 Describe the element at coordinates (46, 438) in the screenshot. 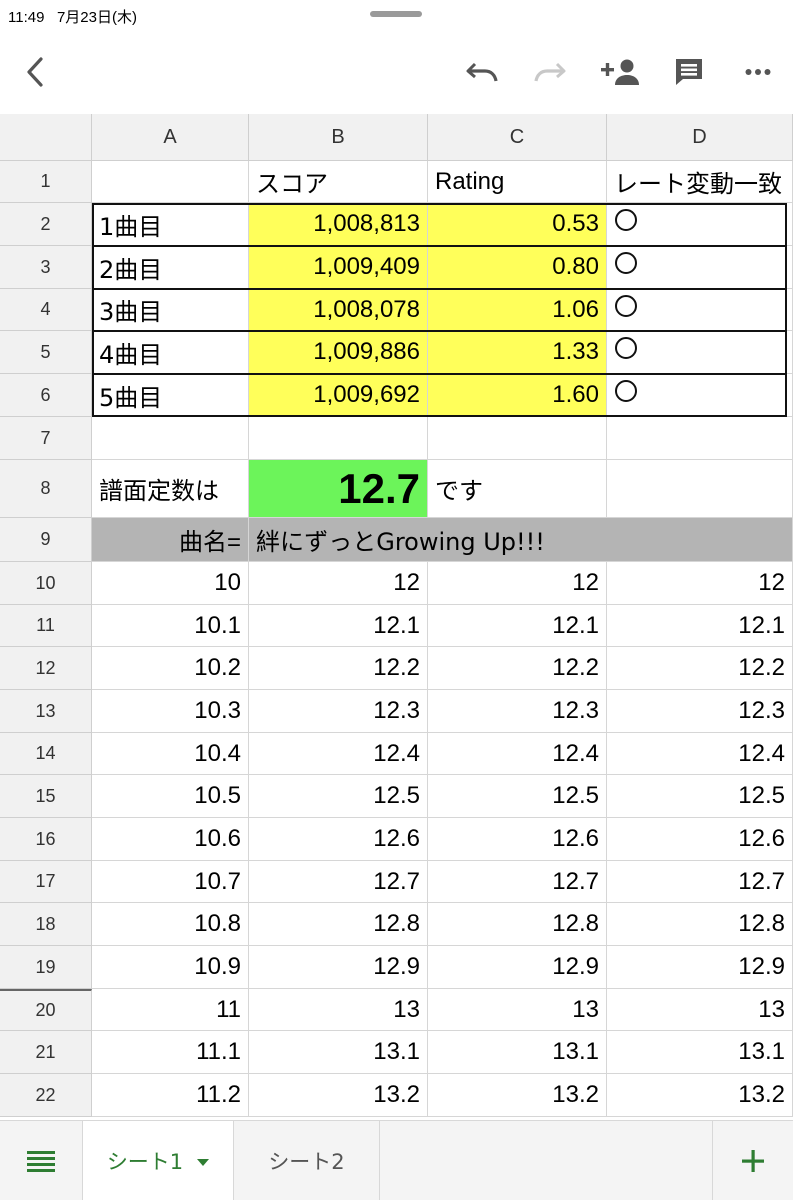

I see `row-header: 7` at that location.